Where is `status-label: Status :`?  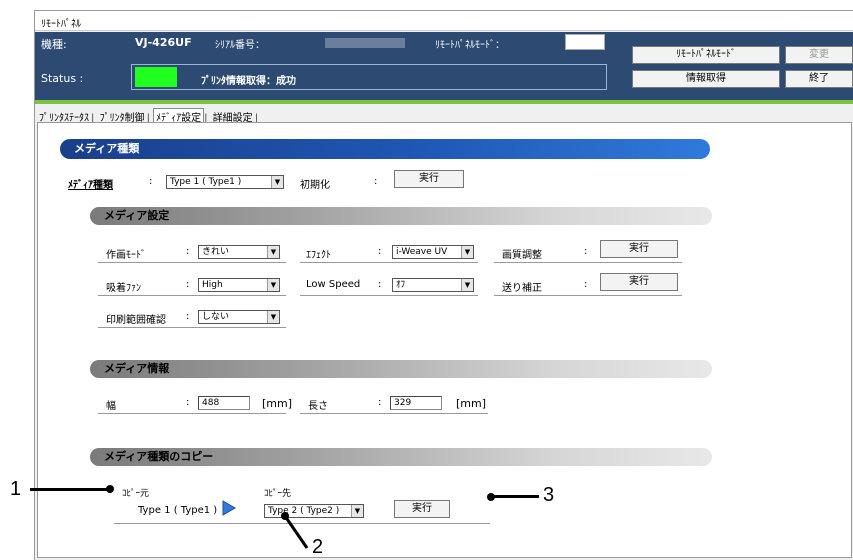
status-label: Status : is located at coordinates (62, 78).